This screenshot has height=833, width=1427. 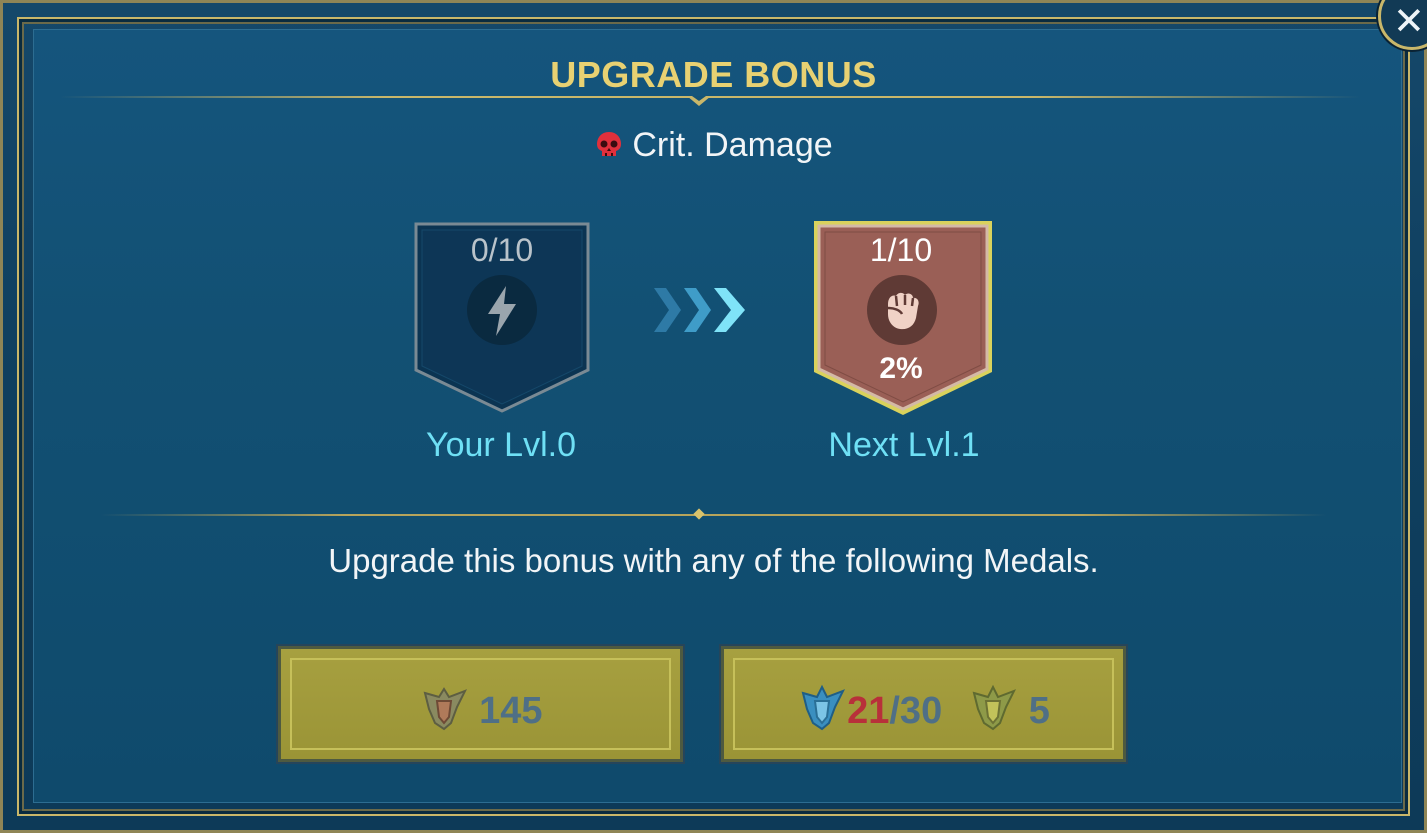 I want to click on current-level-badge: 0/10, so click(x=502, y=317).